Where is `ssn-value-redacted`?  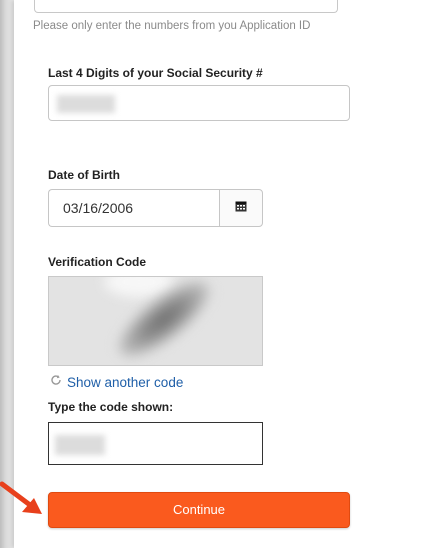
ssn-value-redacted is located at coordinates (86, 104).